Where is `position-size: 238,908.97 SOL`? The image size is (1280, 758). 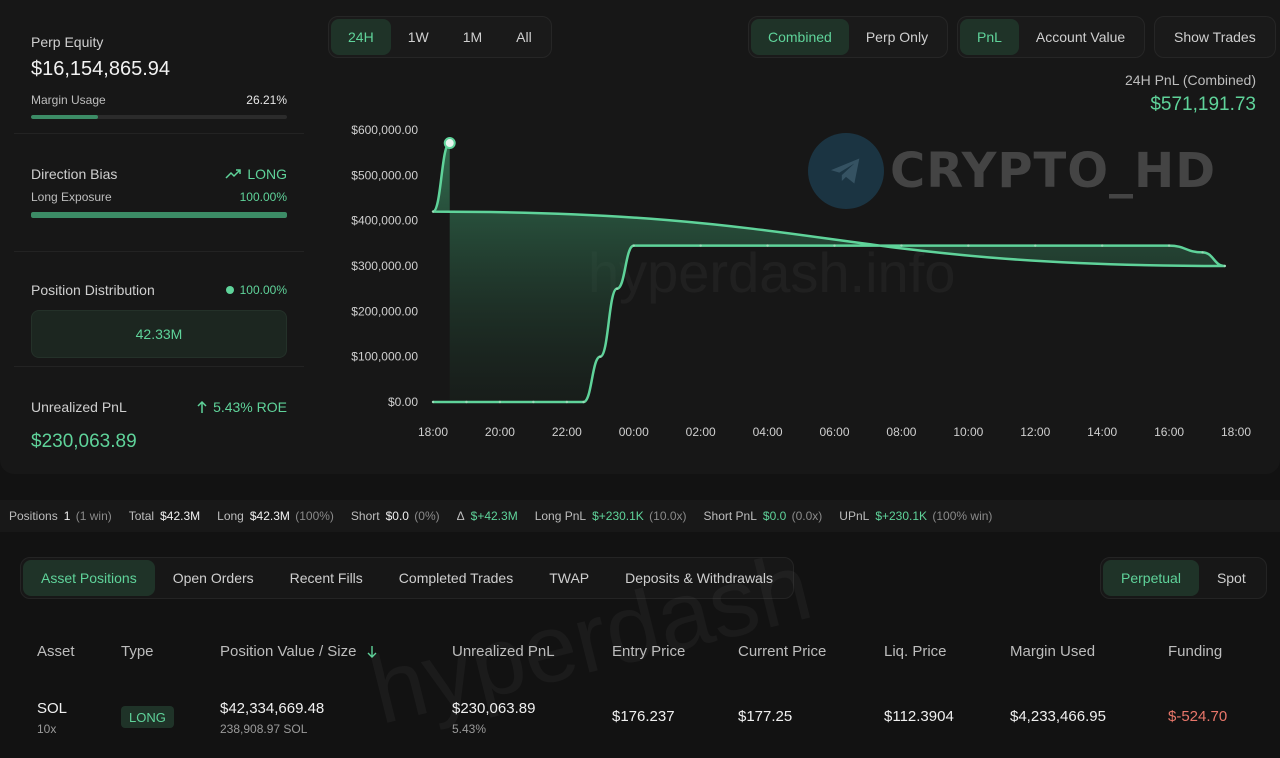
position-size: 238,908.97 SOL is located at coordinates (264, 729).